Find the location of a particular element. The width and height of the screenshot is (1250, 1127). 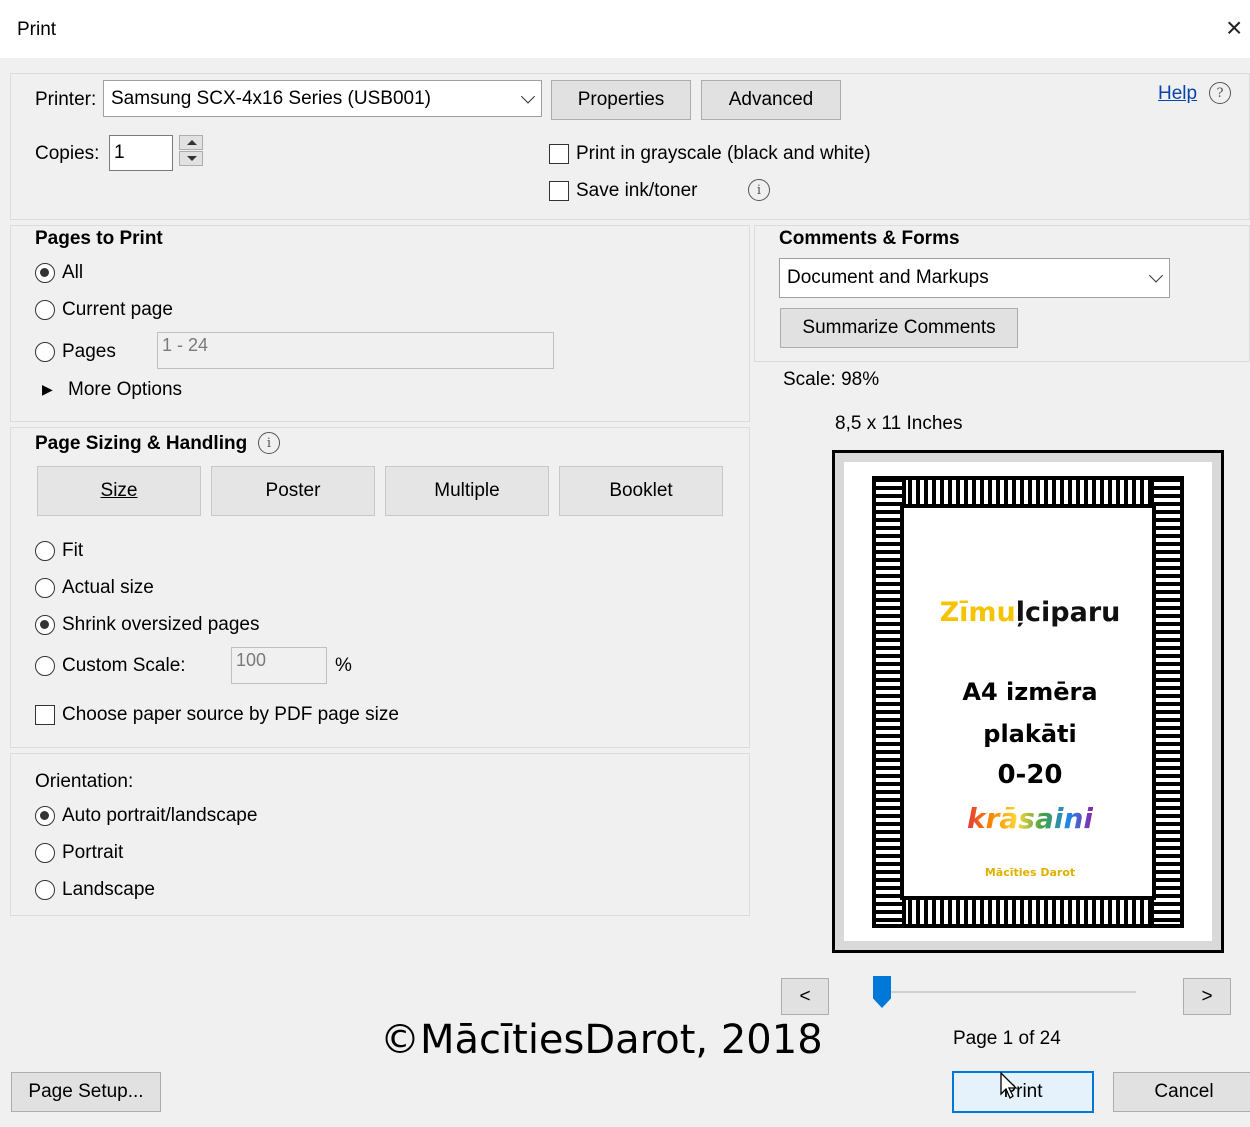

cancel-button: Cancel is located at coordinates (1181, 1092).